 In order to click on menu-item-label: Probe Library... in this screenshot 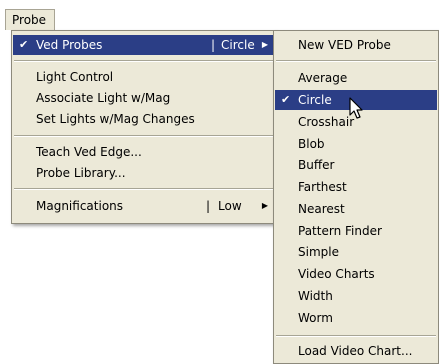, I will do `click(81, 173)`.